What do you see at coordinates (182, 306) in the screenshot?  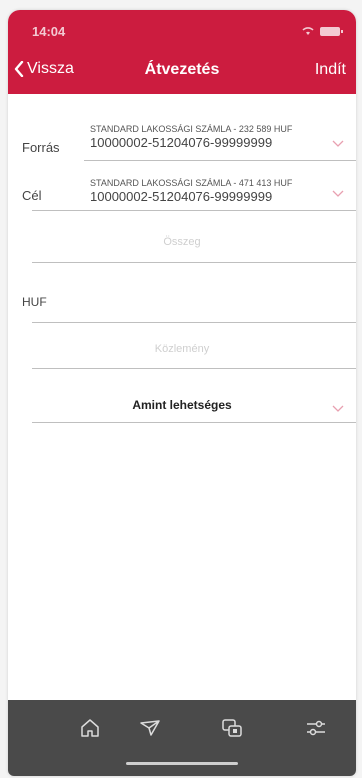 I see `currency-field: HUF` at bounding box center [182, 306].